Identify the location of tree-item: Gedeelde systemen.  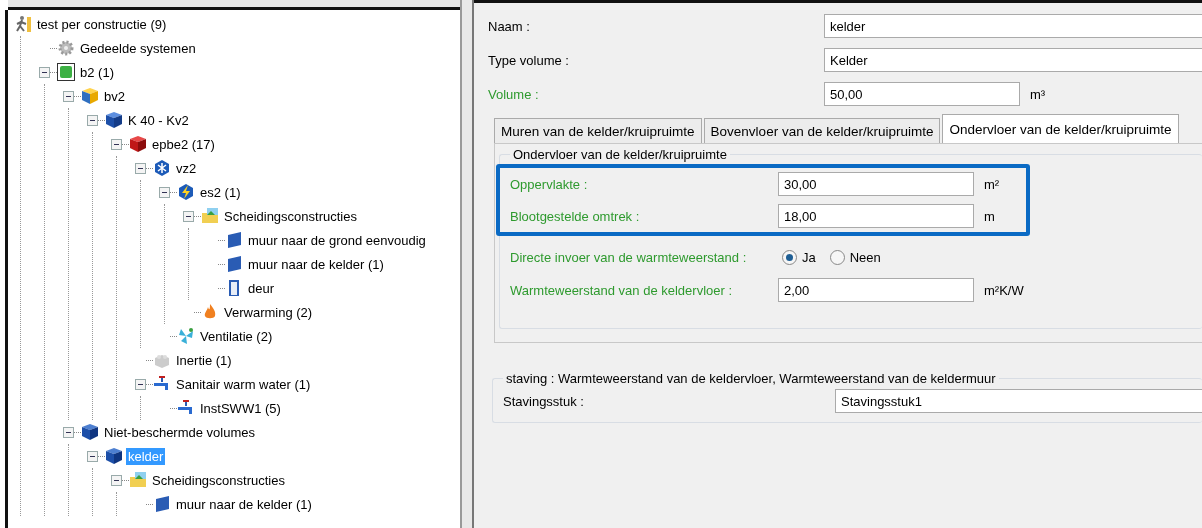
(138, 48).